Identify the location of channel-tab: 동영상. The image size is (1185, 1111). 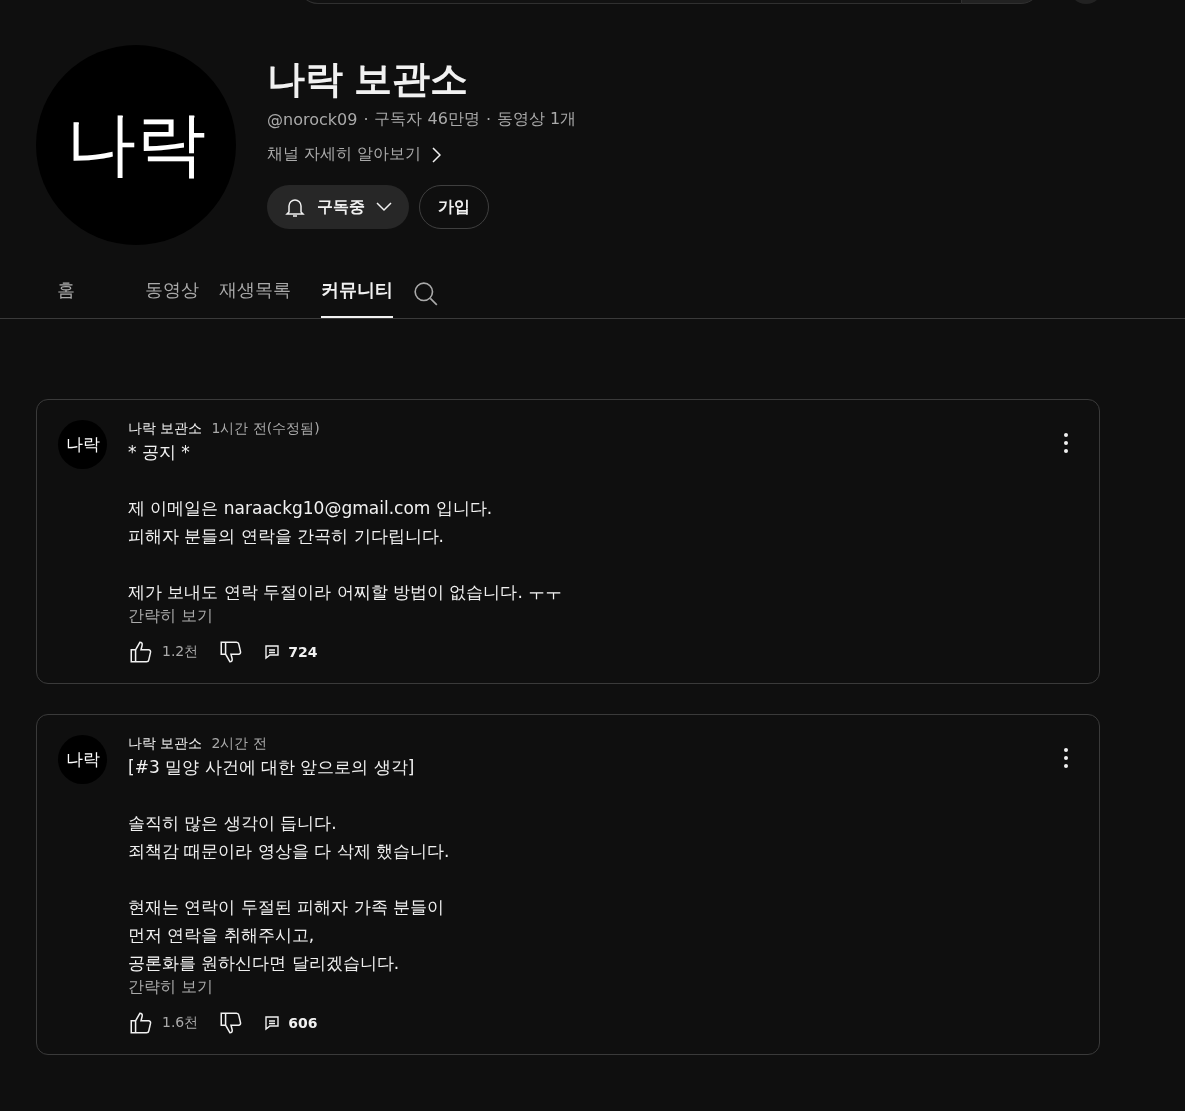
(172, 292).